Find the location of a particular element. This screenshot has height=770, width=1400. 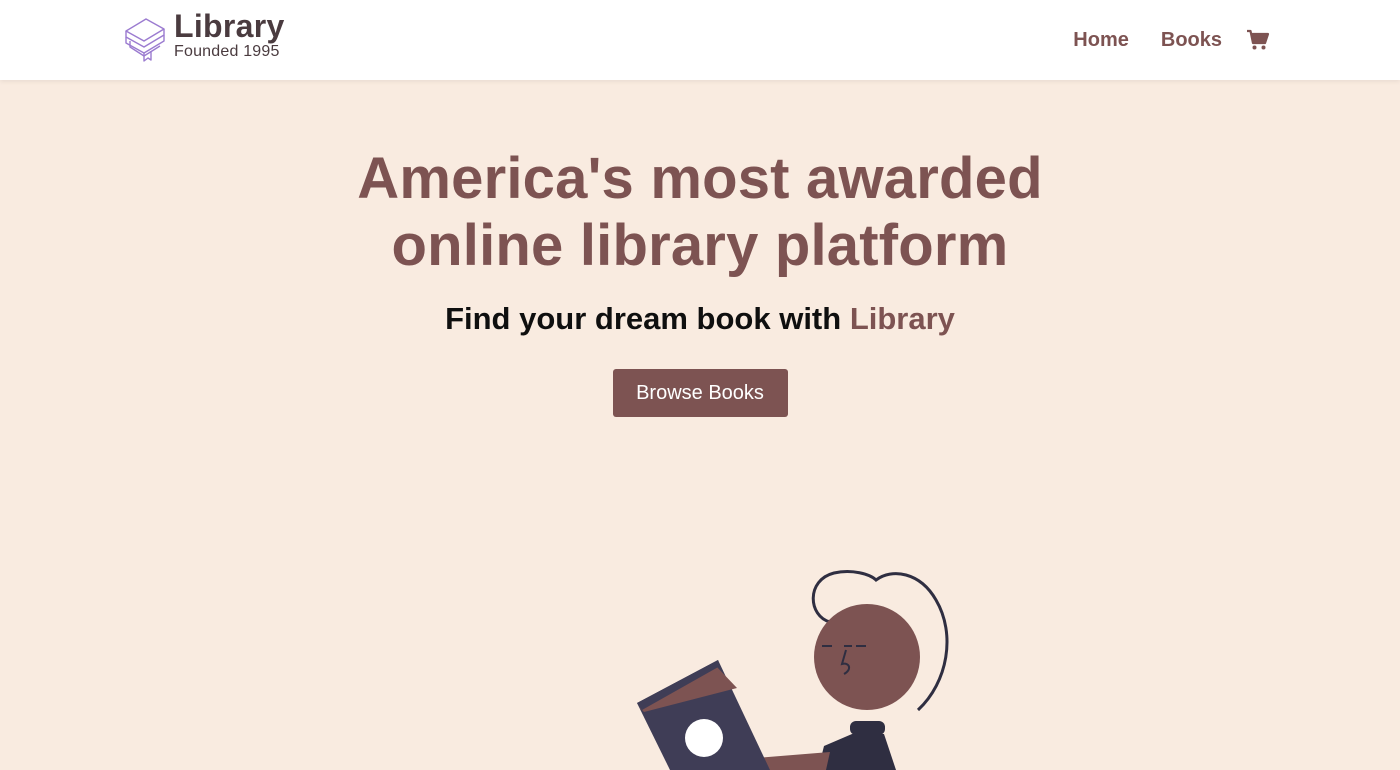

hero-subtitle-brand: Library is located at coordinates (902, 318).